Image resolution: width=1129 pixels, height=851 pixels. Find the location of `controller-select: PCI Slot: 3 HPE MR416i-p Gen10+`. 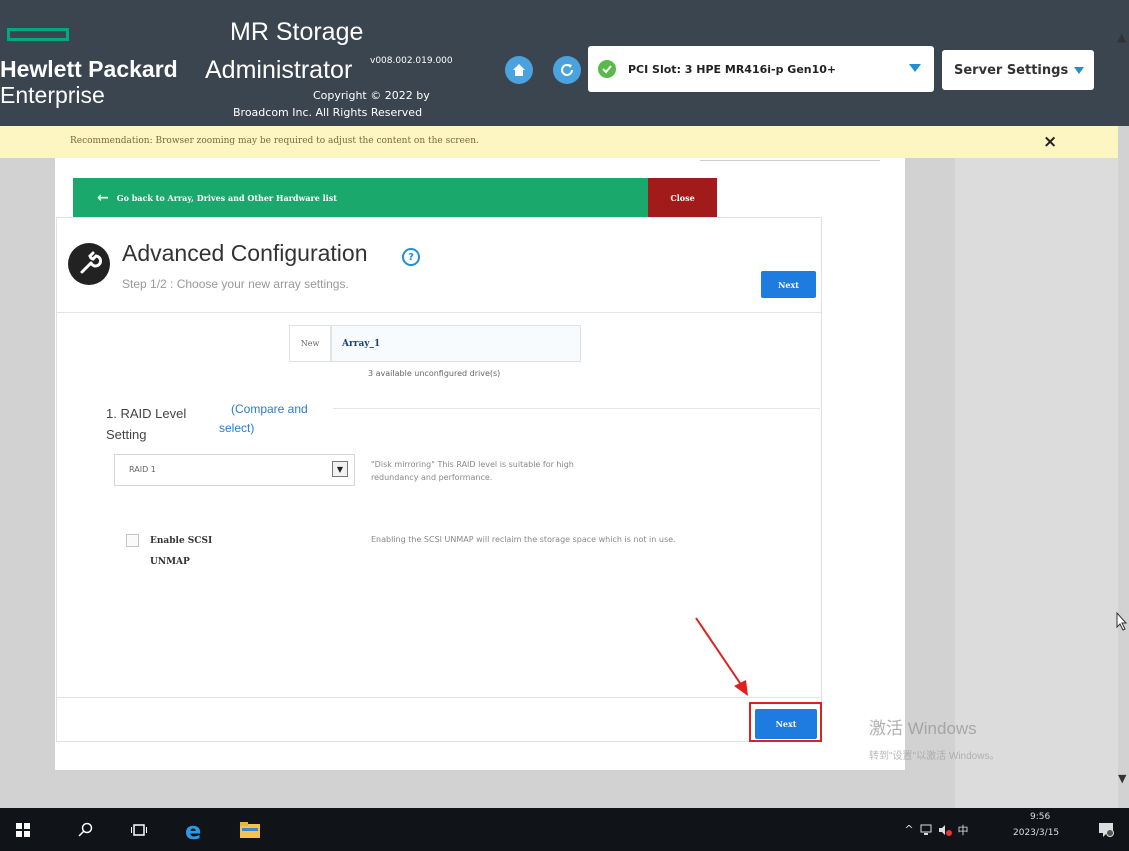

controller-select: PCI Slot: 3 HPE MR416i-p Gen10+ is located at coordinates (761, 69).